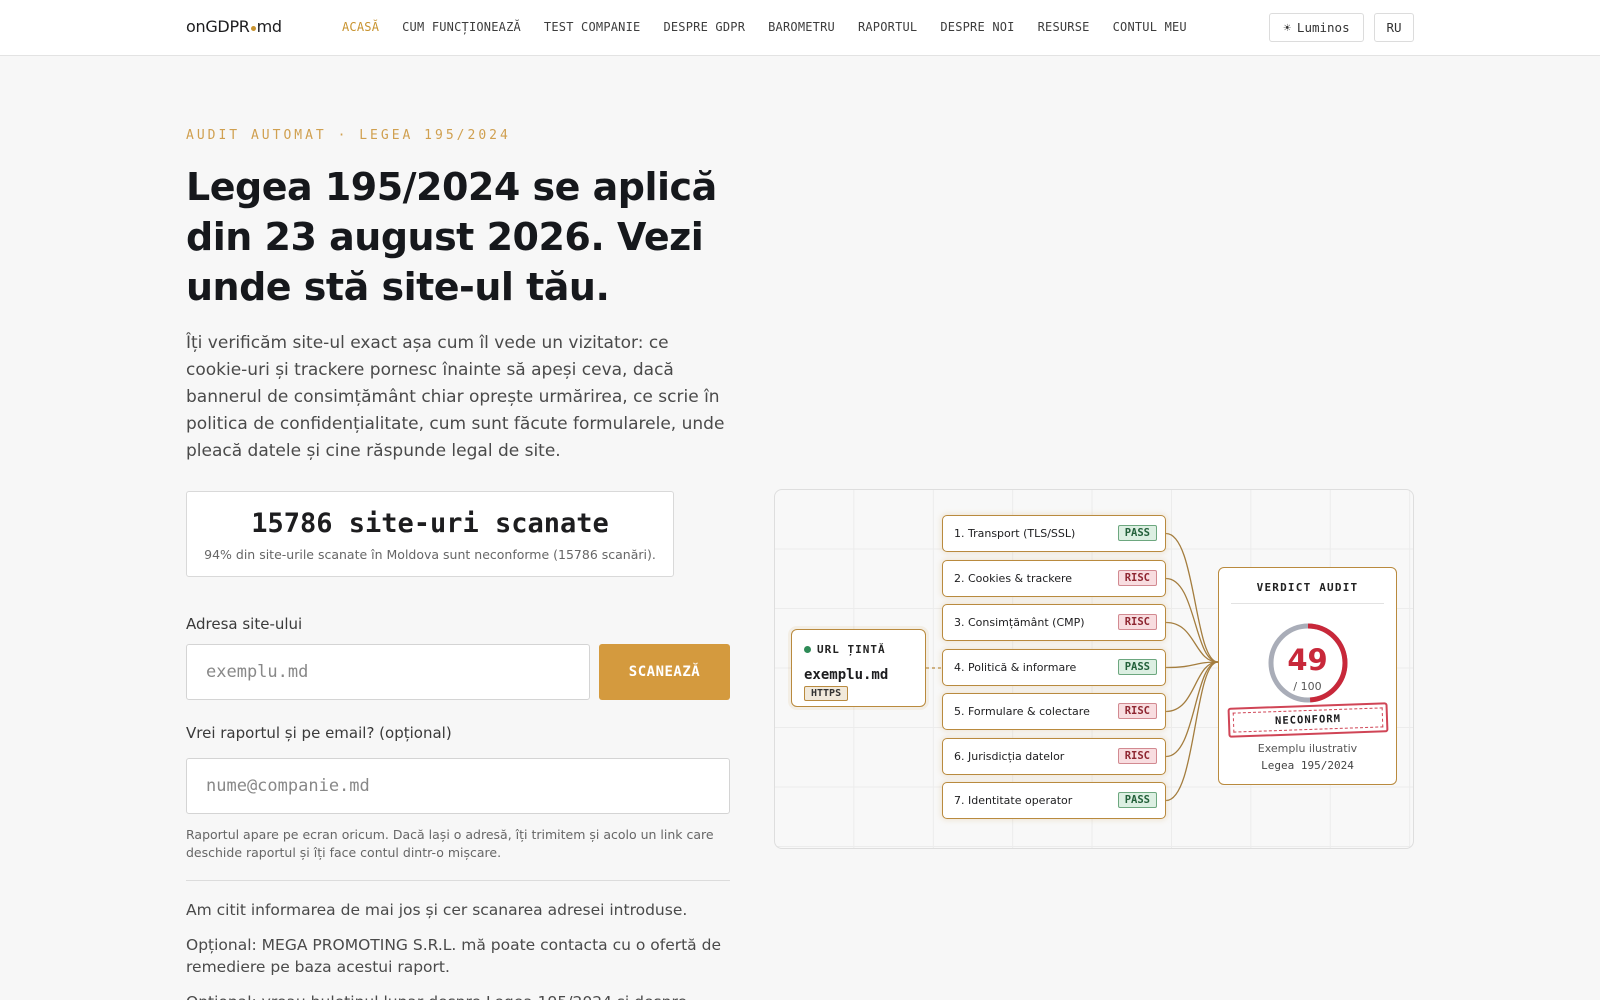 The height and width of the screenshot is (1000, 1600). Describe the element at coordinates (1307, 603) in the screenshot. I see `verdict-divider` at that location.